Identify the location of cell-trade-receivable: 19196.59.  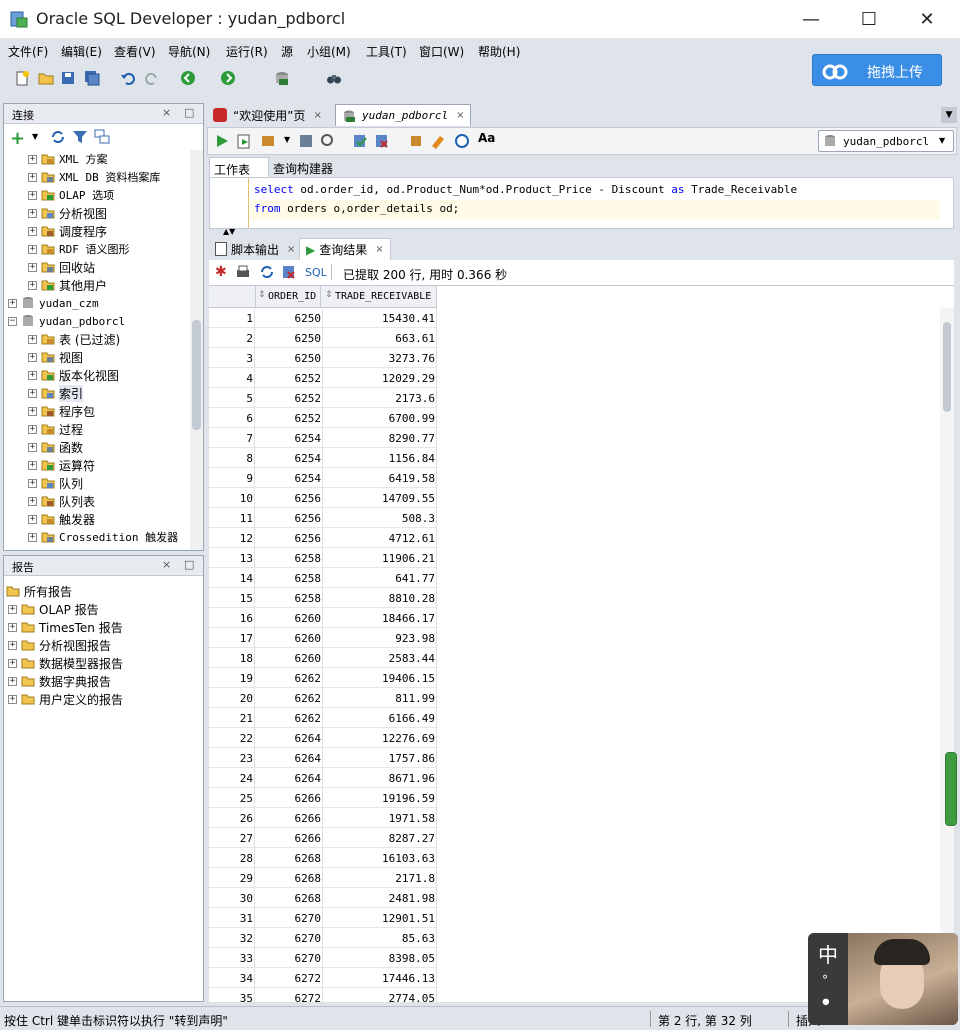
(379, 798).